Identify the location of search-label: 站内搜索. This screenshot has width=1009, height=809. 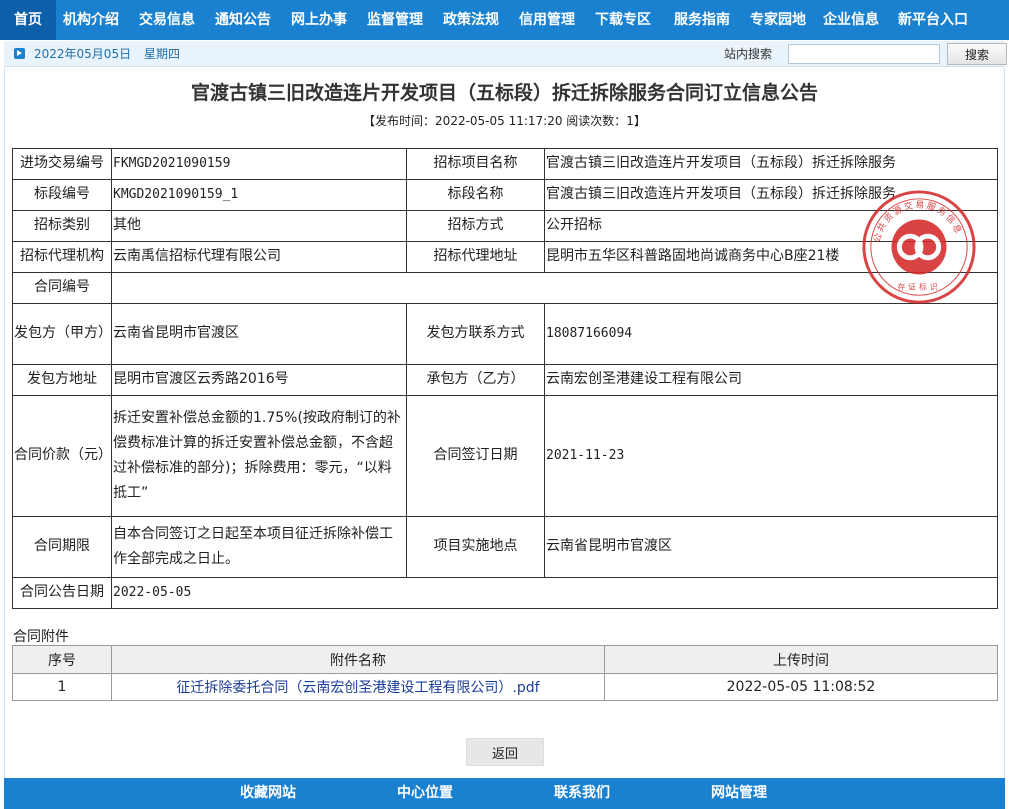
(748, 54).